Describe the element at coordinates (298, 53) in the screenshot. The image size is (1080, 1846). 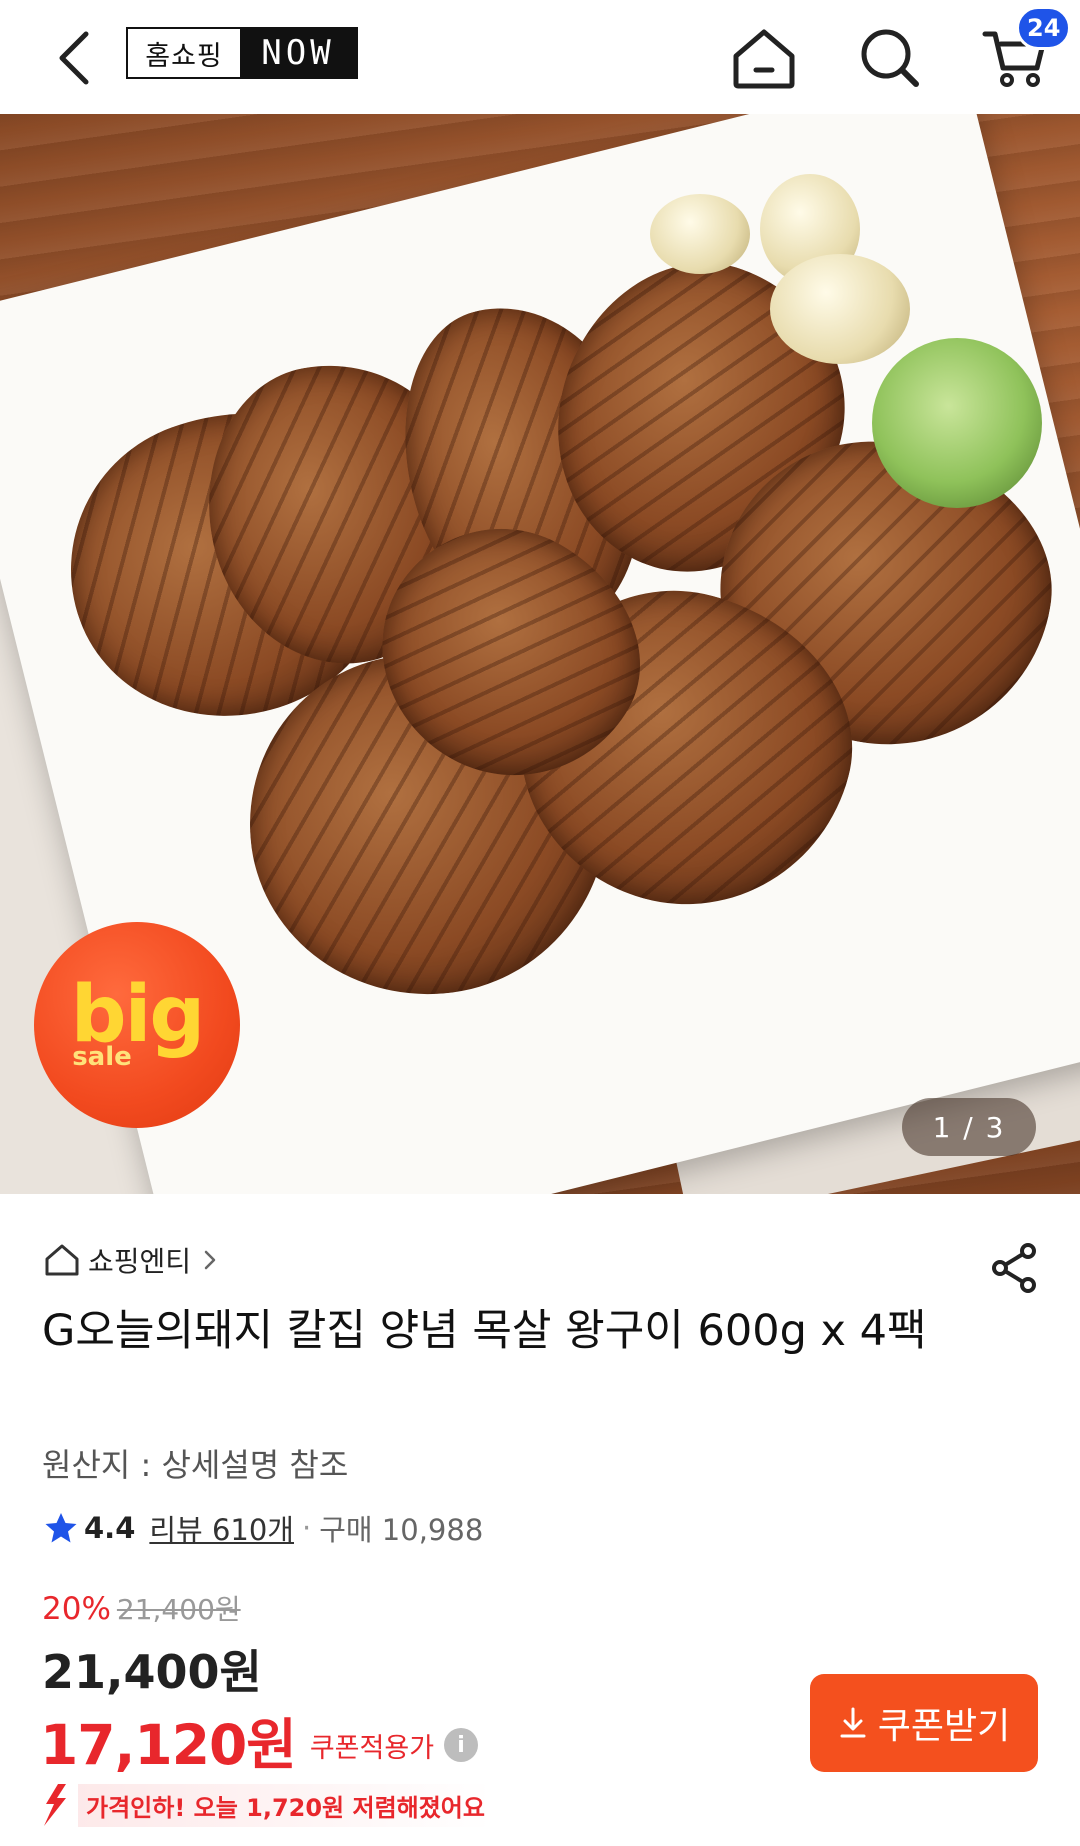
I see `logo-text-right: NOW` at that location.